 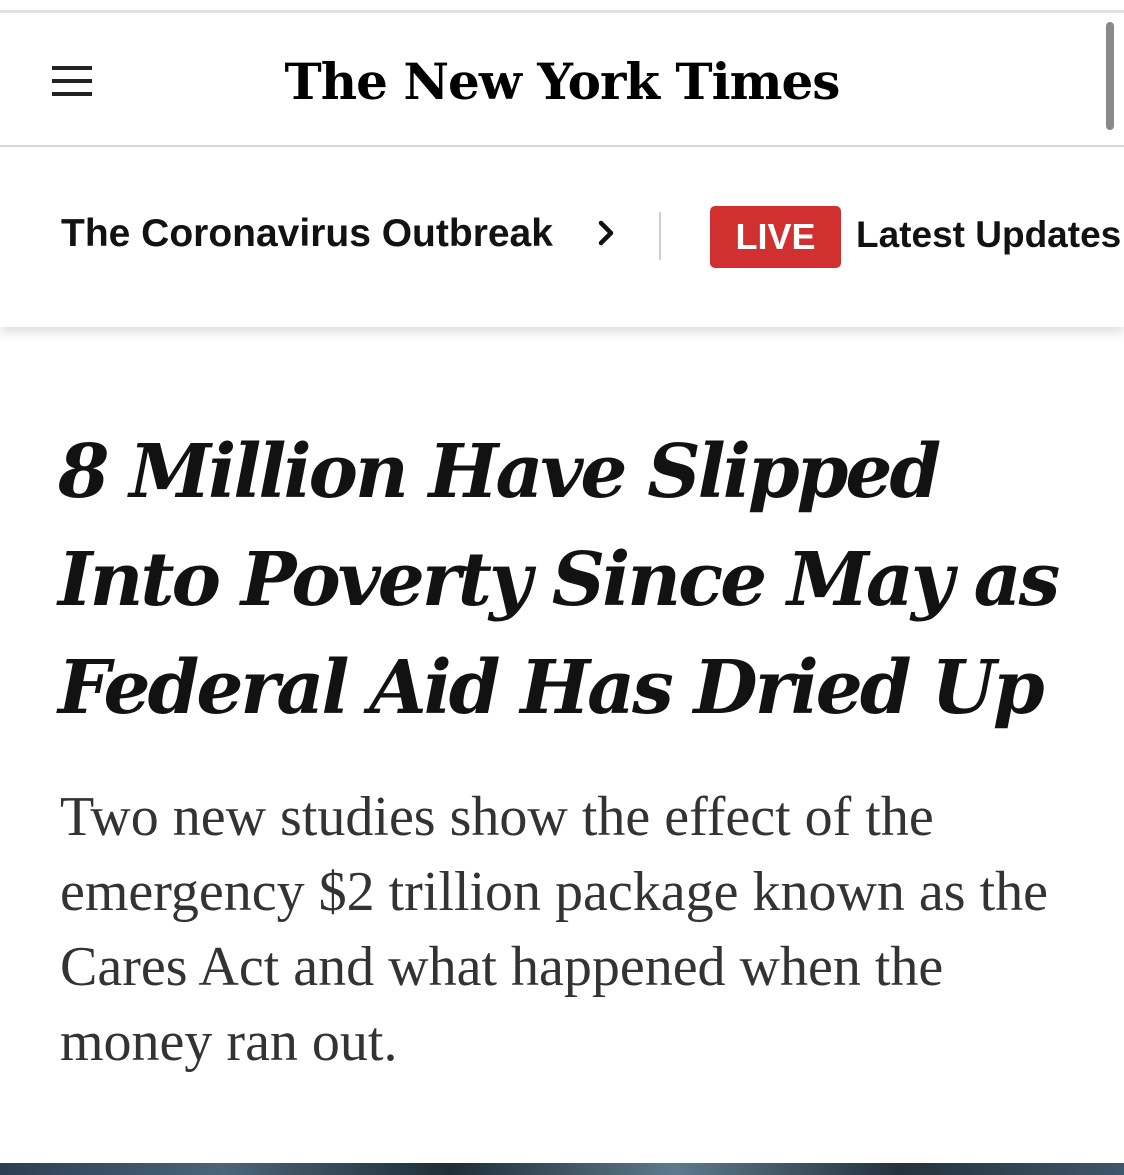 I want to click on lead-image, so click(x=562, y=1169).